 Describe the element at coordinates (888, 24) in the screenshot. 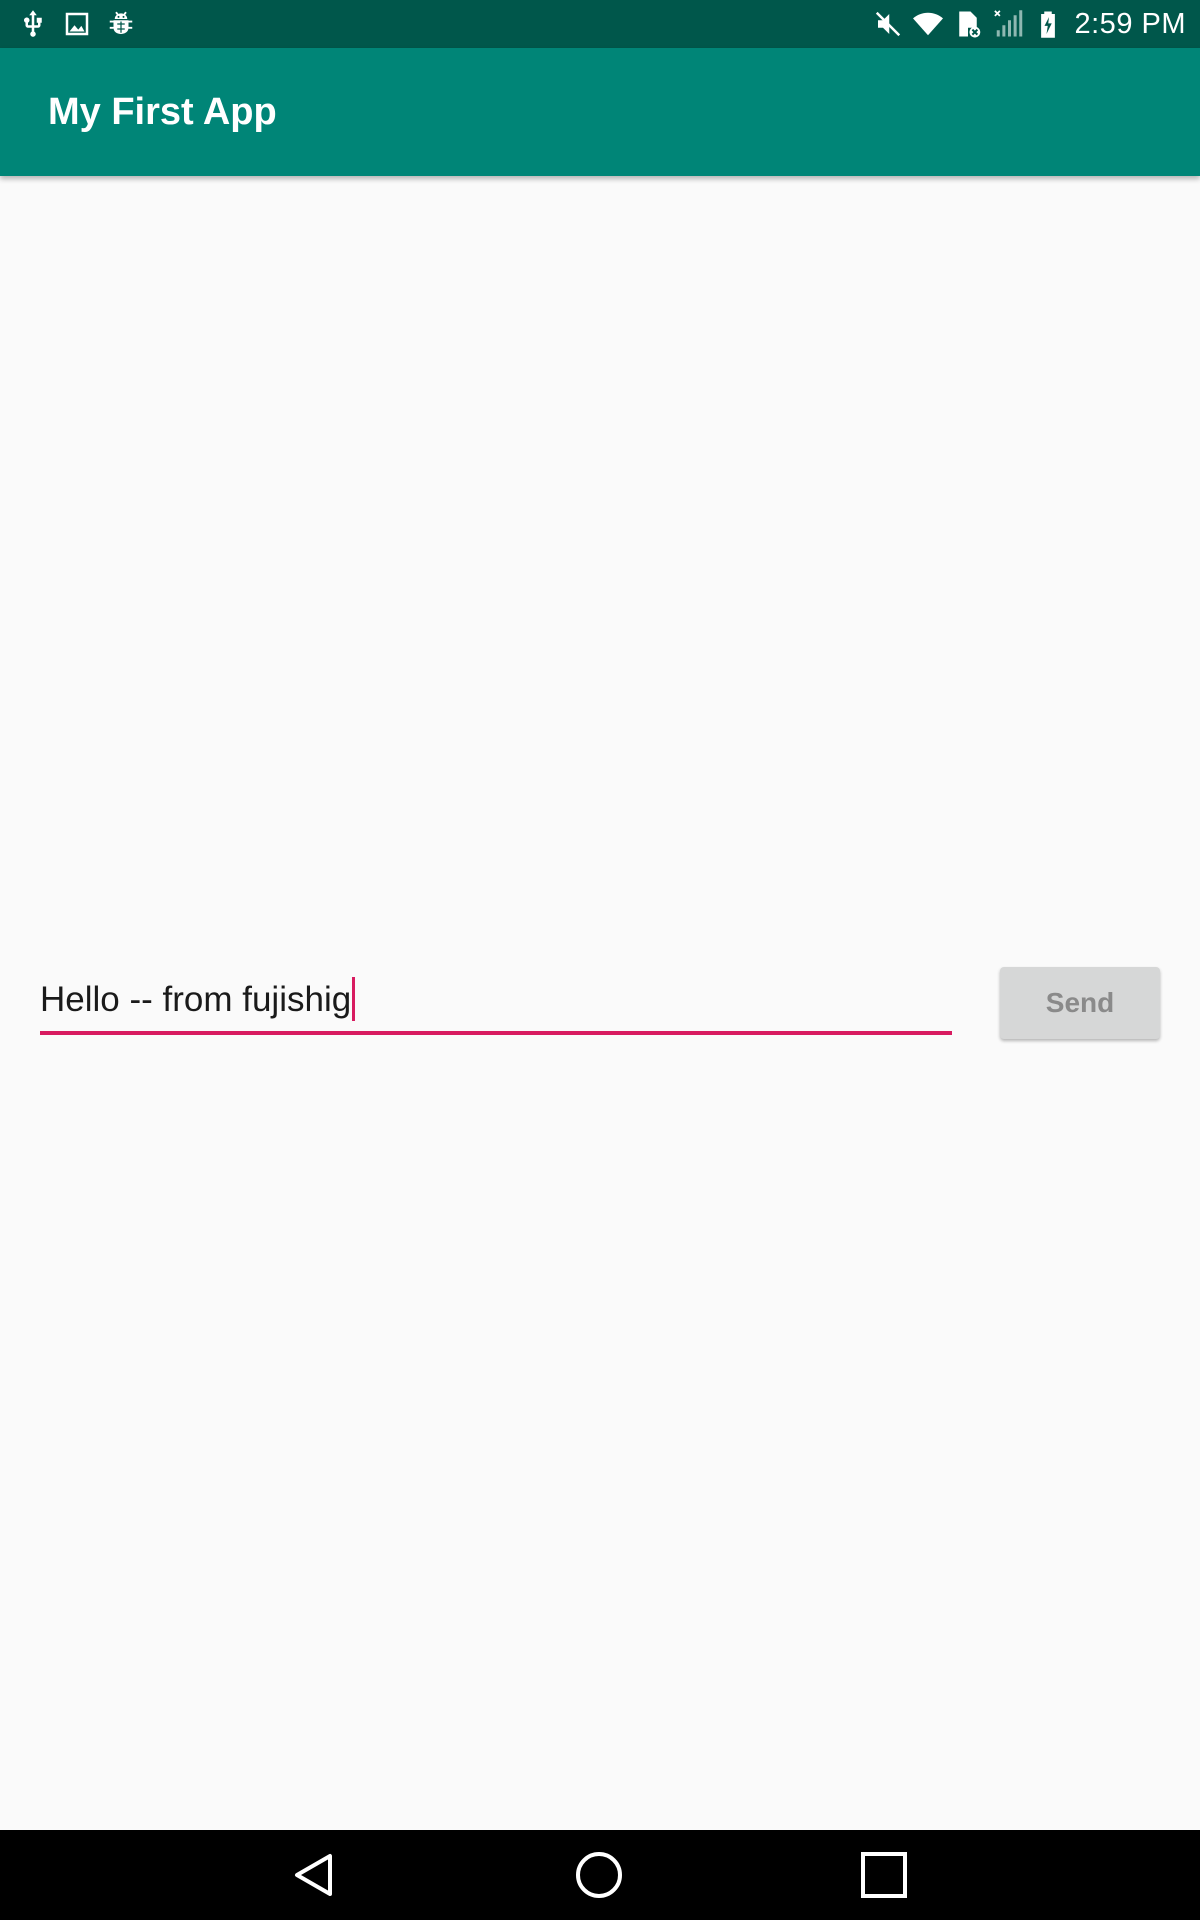

I see `mute-icon` at that location.